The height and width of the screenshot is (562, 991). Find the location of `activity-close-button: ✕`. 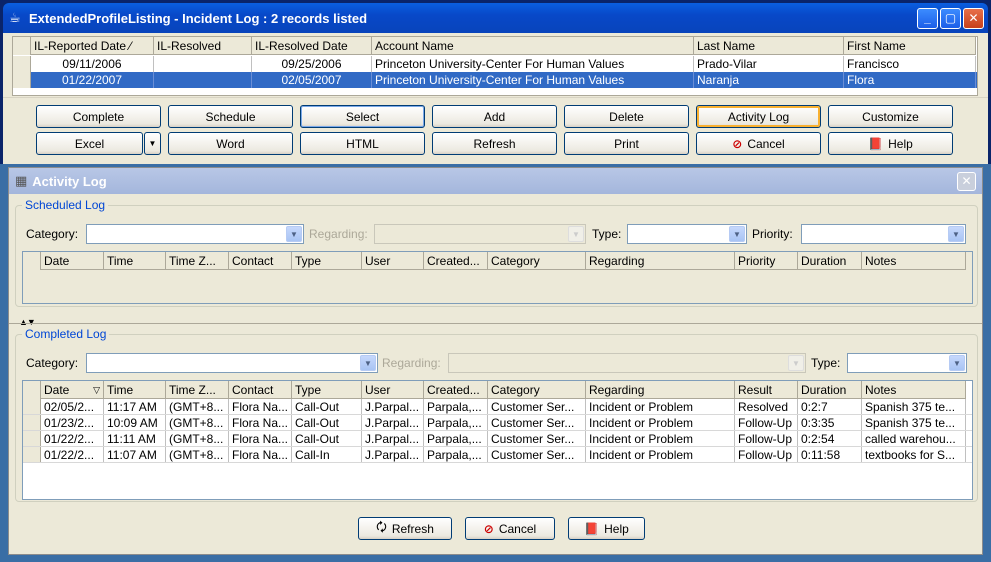

activity-close-button: ✕ is located at coordinates (966, 181).